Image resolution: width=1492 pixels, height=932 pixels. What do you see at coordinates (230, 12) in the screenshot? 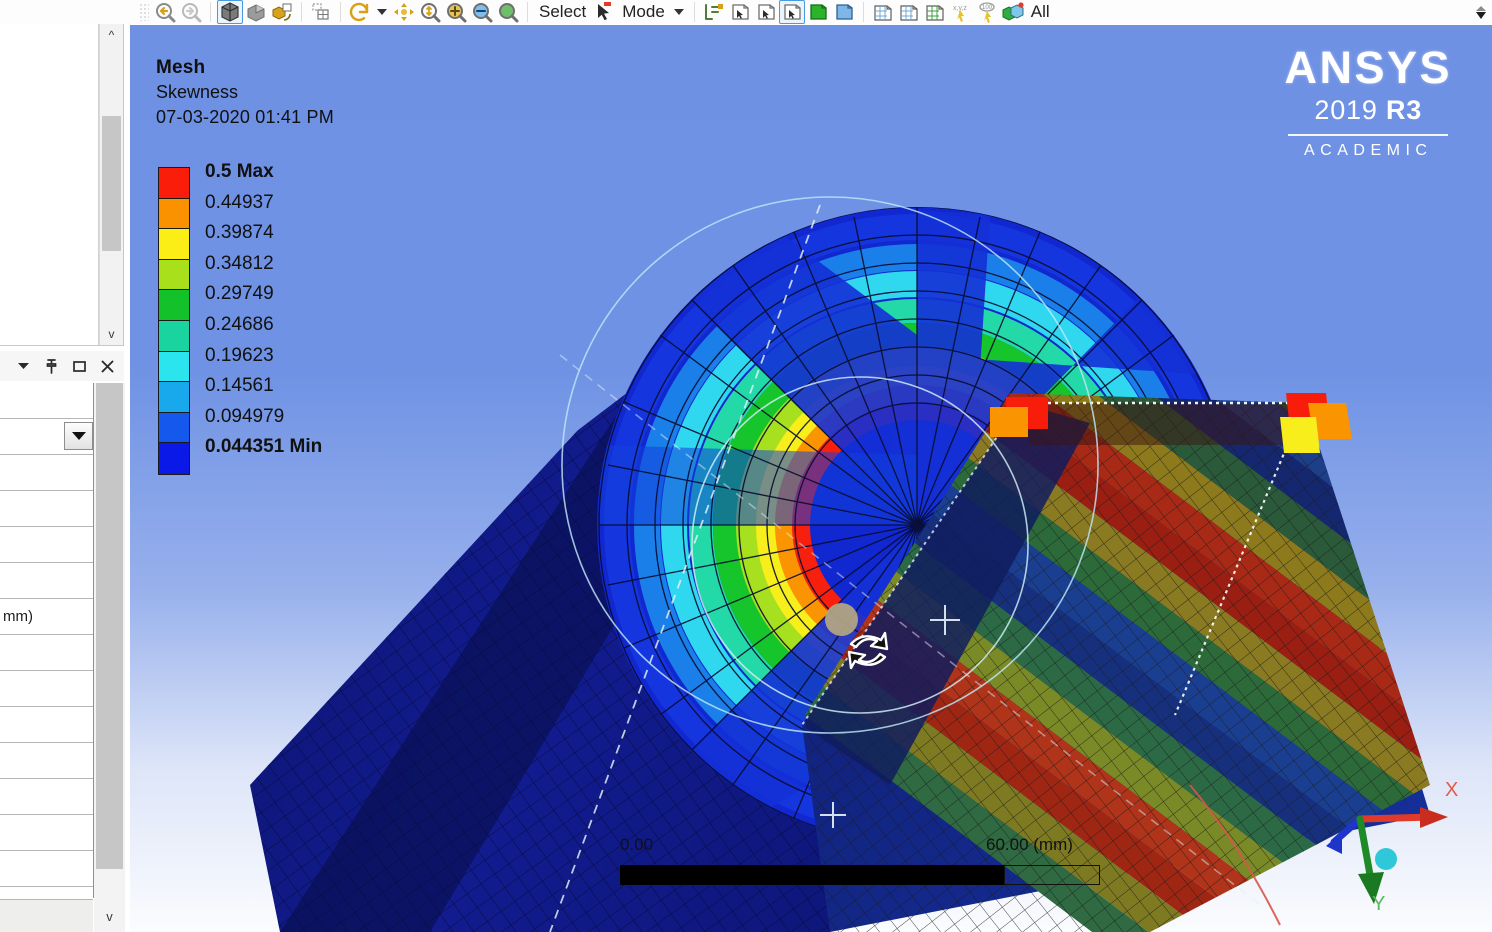
I see `isometric-view-icon` at bounding box center [230, 12].